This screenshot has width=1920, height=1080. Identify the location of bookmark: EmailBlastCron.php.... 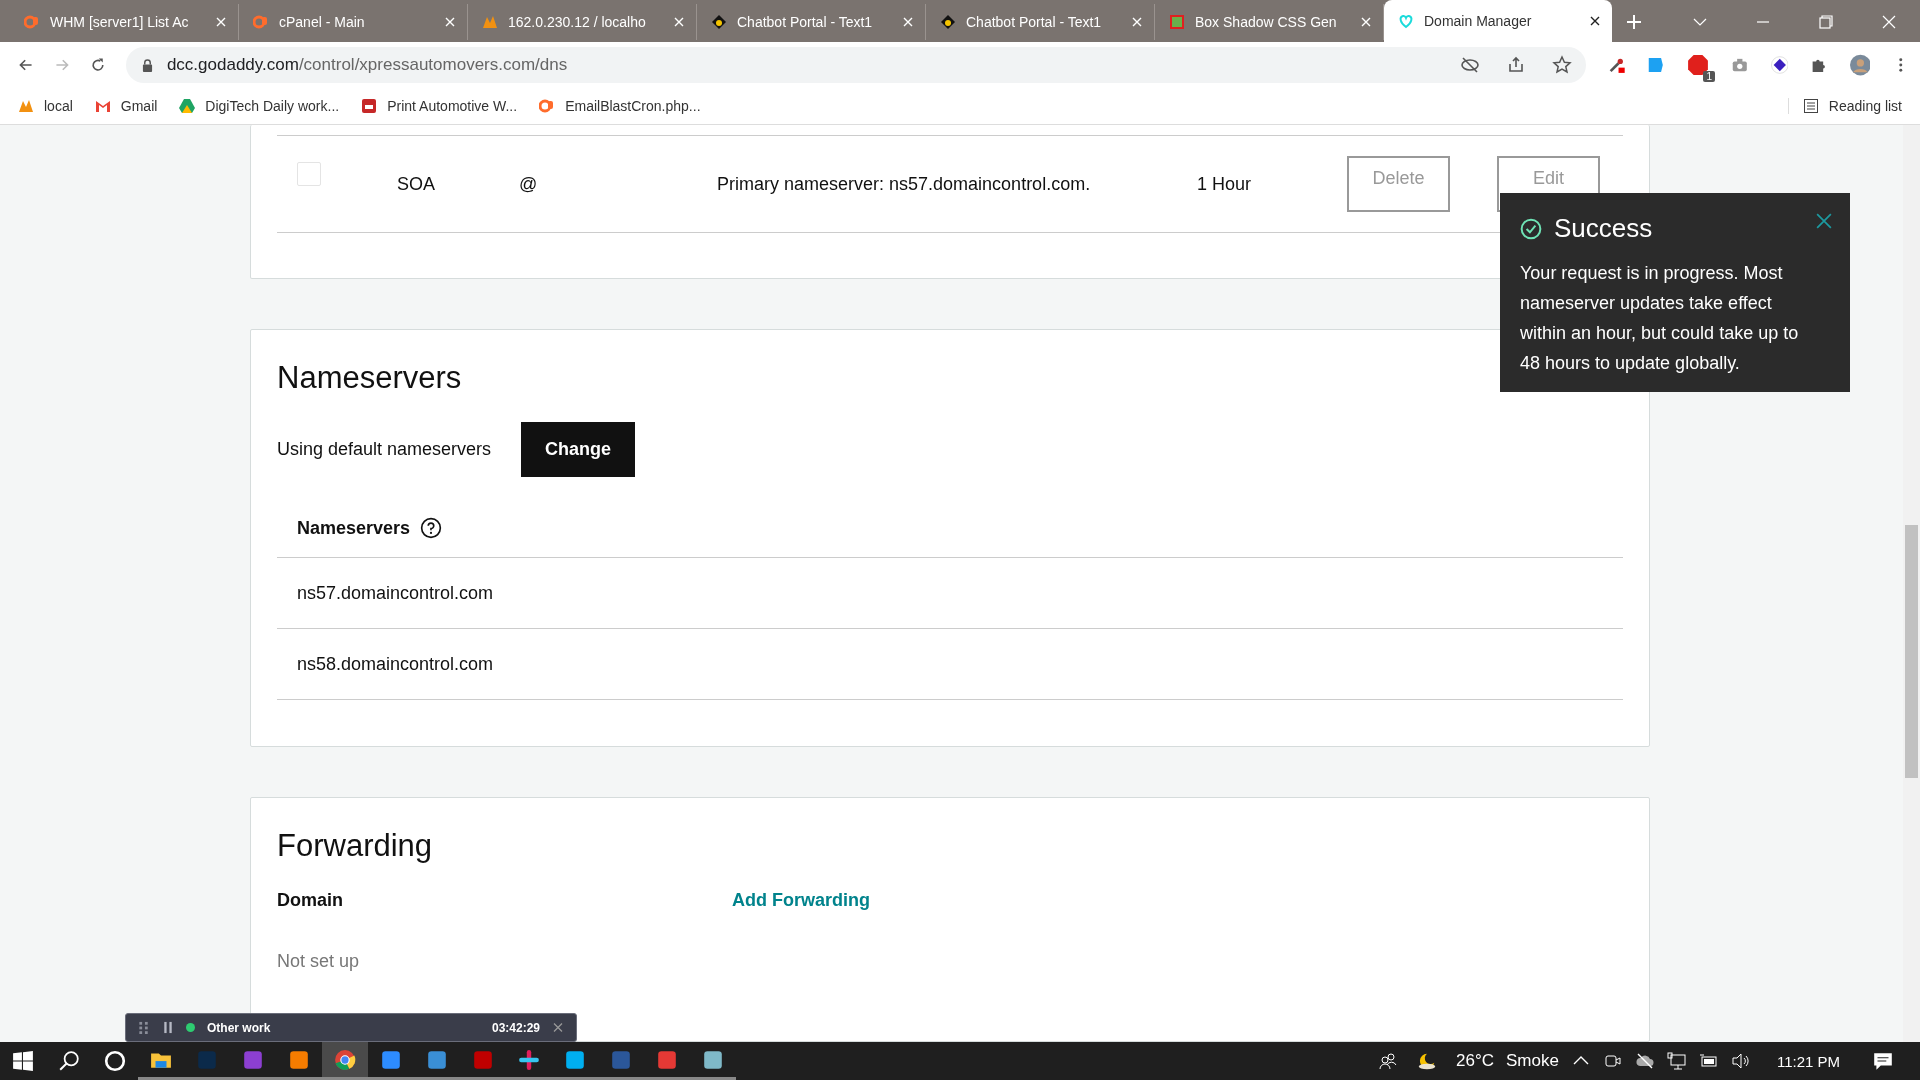
(620, 106).